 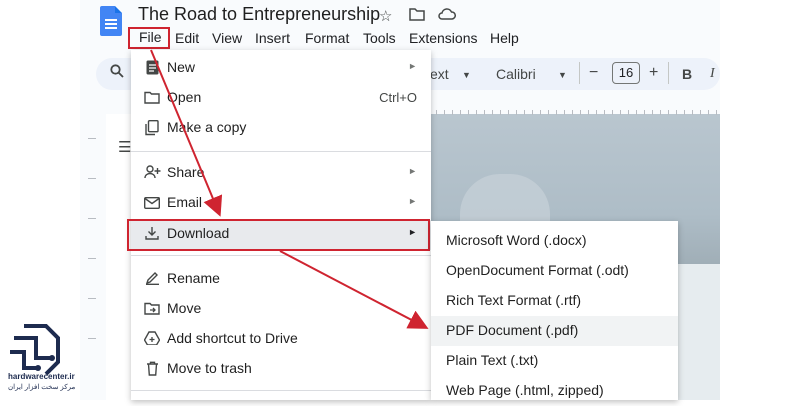 What do you see at coordinates (152, 310) in the screenshot?
I see `move-icon` at bounding box center [152, 310].